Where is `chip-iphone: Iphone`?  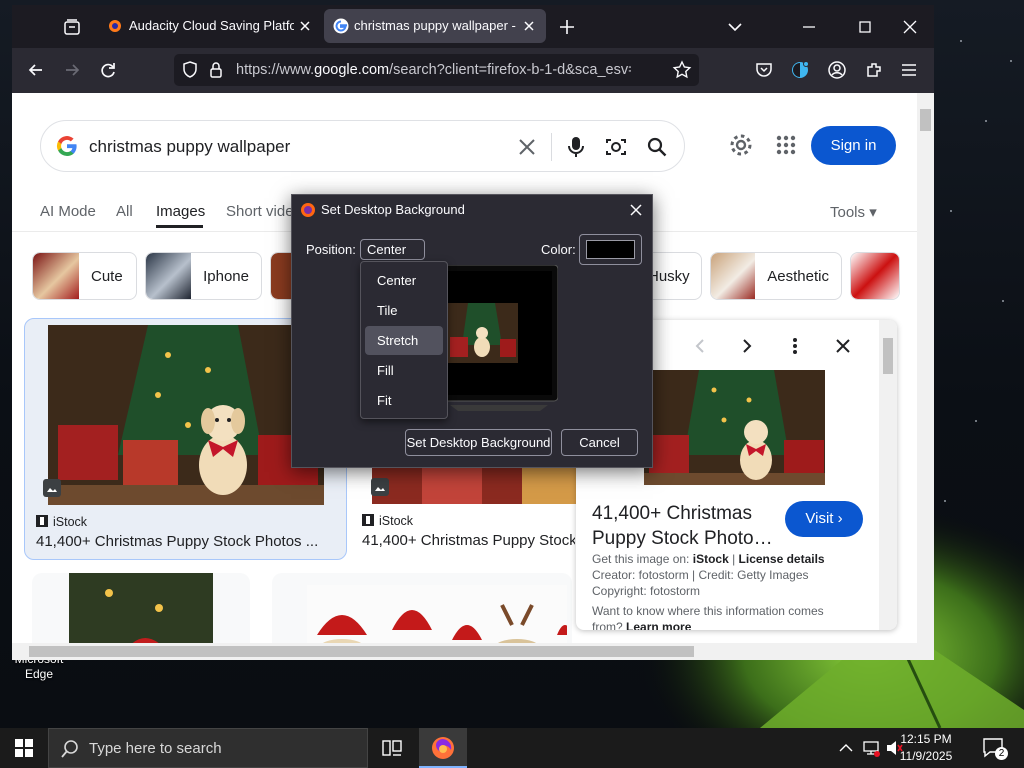
chip-iphone: Iphone is located at coordinates (203, 276).